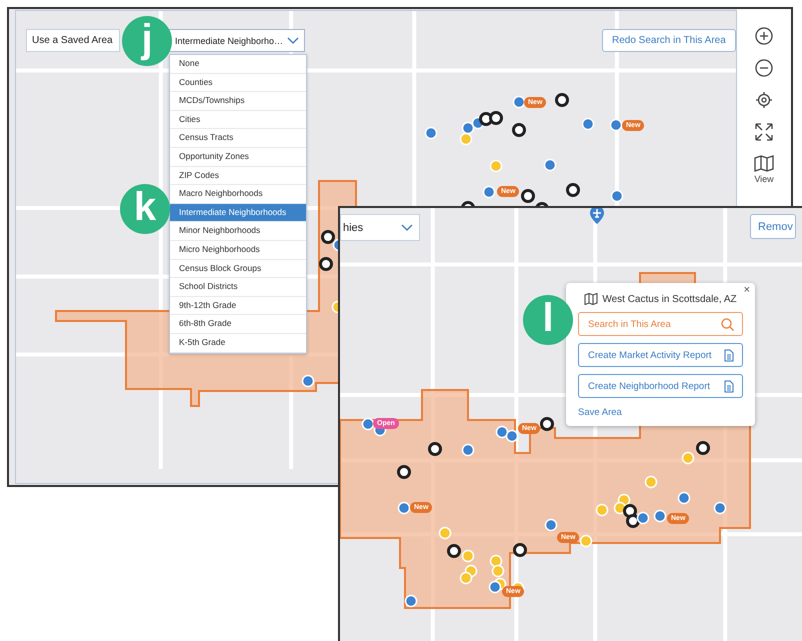 The width and height of the screenshot is (802, 641). Describe the element at coordinates (669, 299) in the screenshot. I see `popup-title: West Cactus in Scottsdale, AZ` at that location.